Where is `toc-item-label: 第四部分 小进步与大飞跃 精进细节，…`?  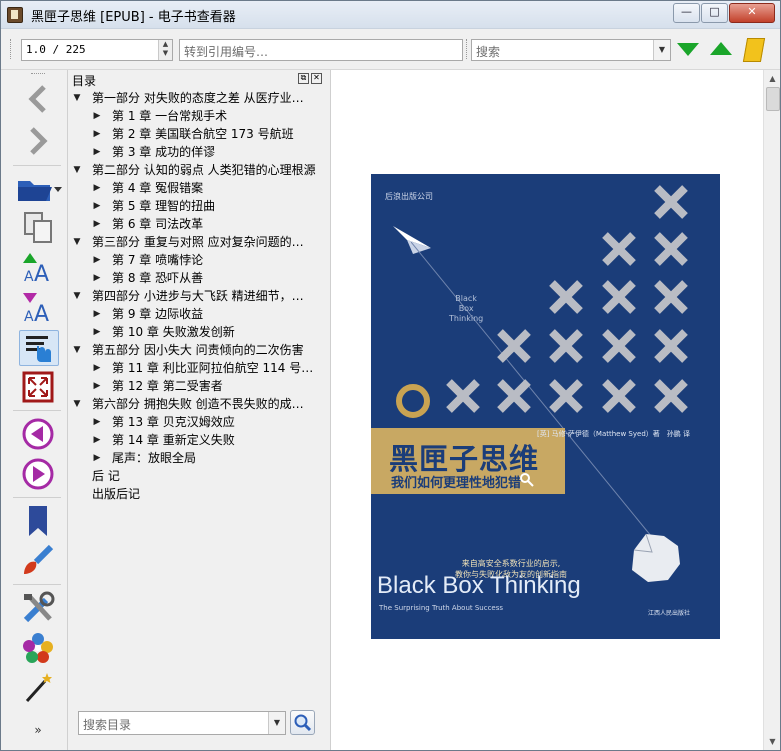 toc-item-label: 第四部分 小进步与大飞跃 精进细节，… is located at coordinates (198, 296).